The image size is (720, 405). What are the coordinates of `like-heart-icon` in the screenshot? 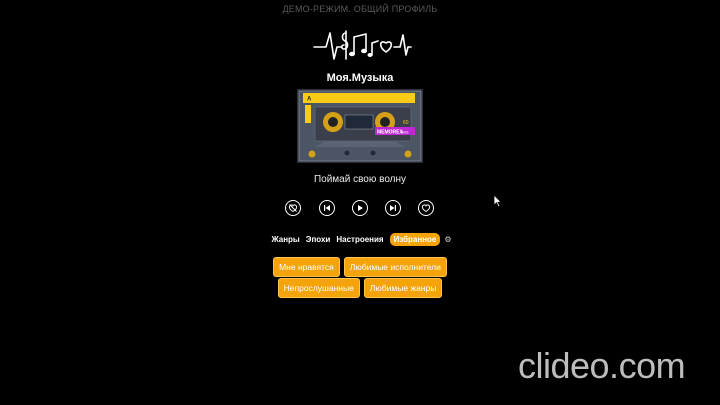 It's located at (426, 208).